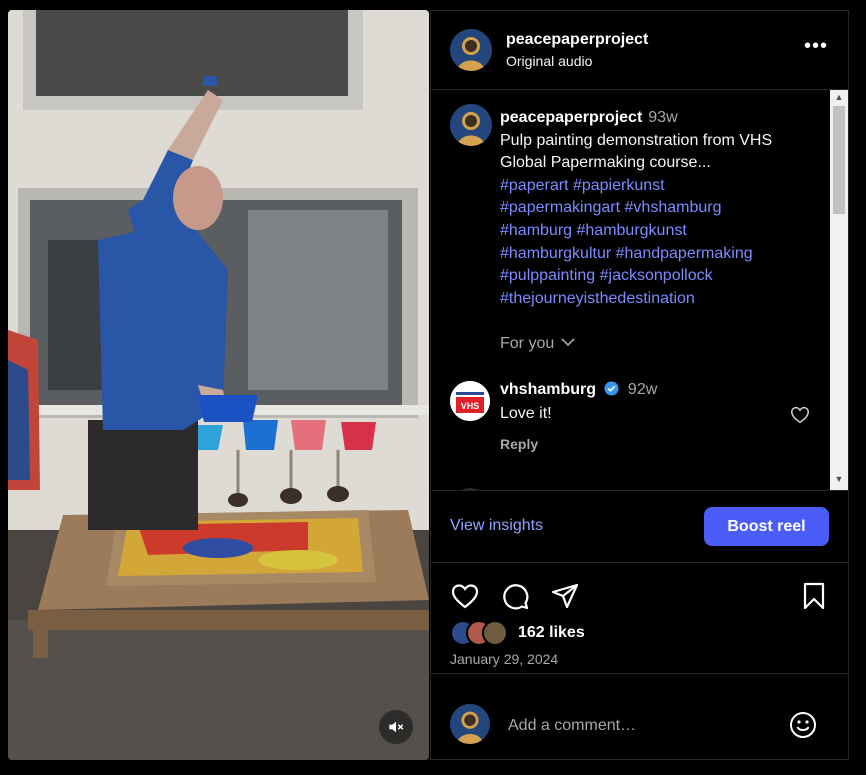 The height and width of the screenshot is (775, 866). What do you see at coordinates (632, 230) in the screenshot?
I see `hashtag-link: #hamburgkunst` at bounding box center [632, 230].